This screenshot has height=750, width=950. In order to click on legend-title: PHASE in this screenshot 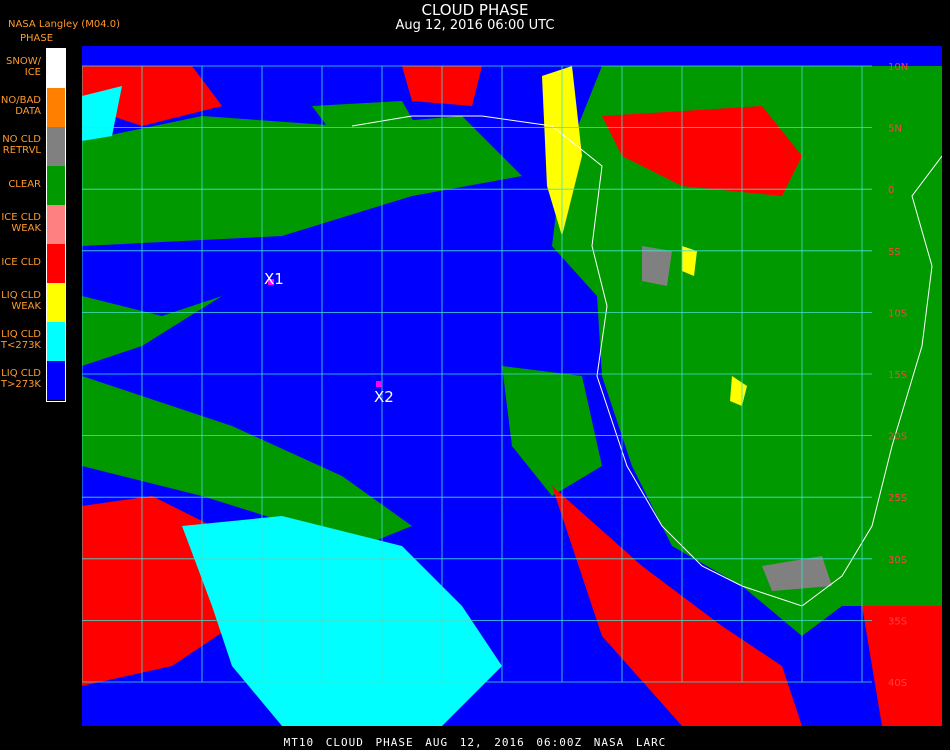, I will do `click(37, 38)`.